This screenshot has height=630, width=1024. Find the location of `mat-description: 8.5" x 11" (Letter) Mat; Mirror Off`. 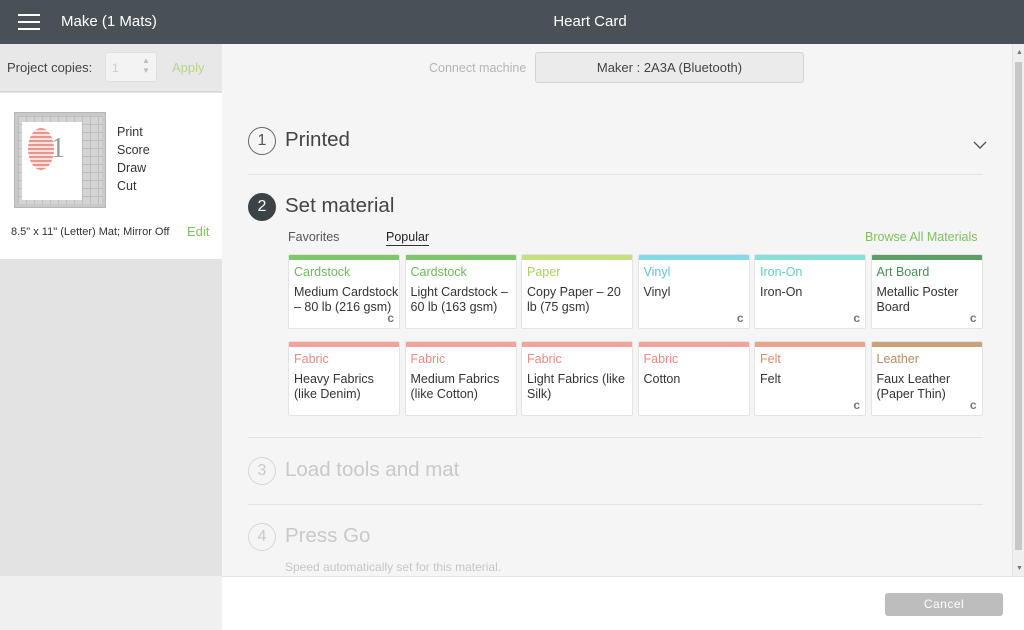

mat-description: 8.5" x 11" (Letter) Mat; Mirror Off is located at coordinates (90, 232).